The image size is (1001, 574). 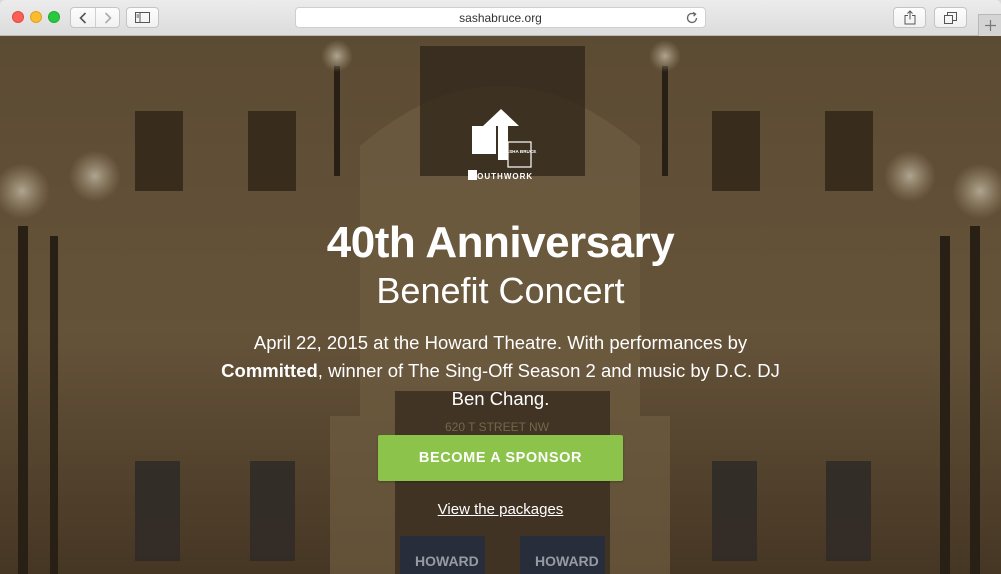 I want to click on show-all-tabs-button, so click(x=950, y=17).